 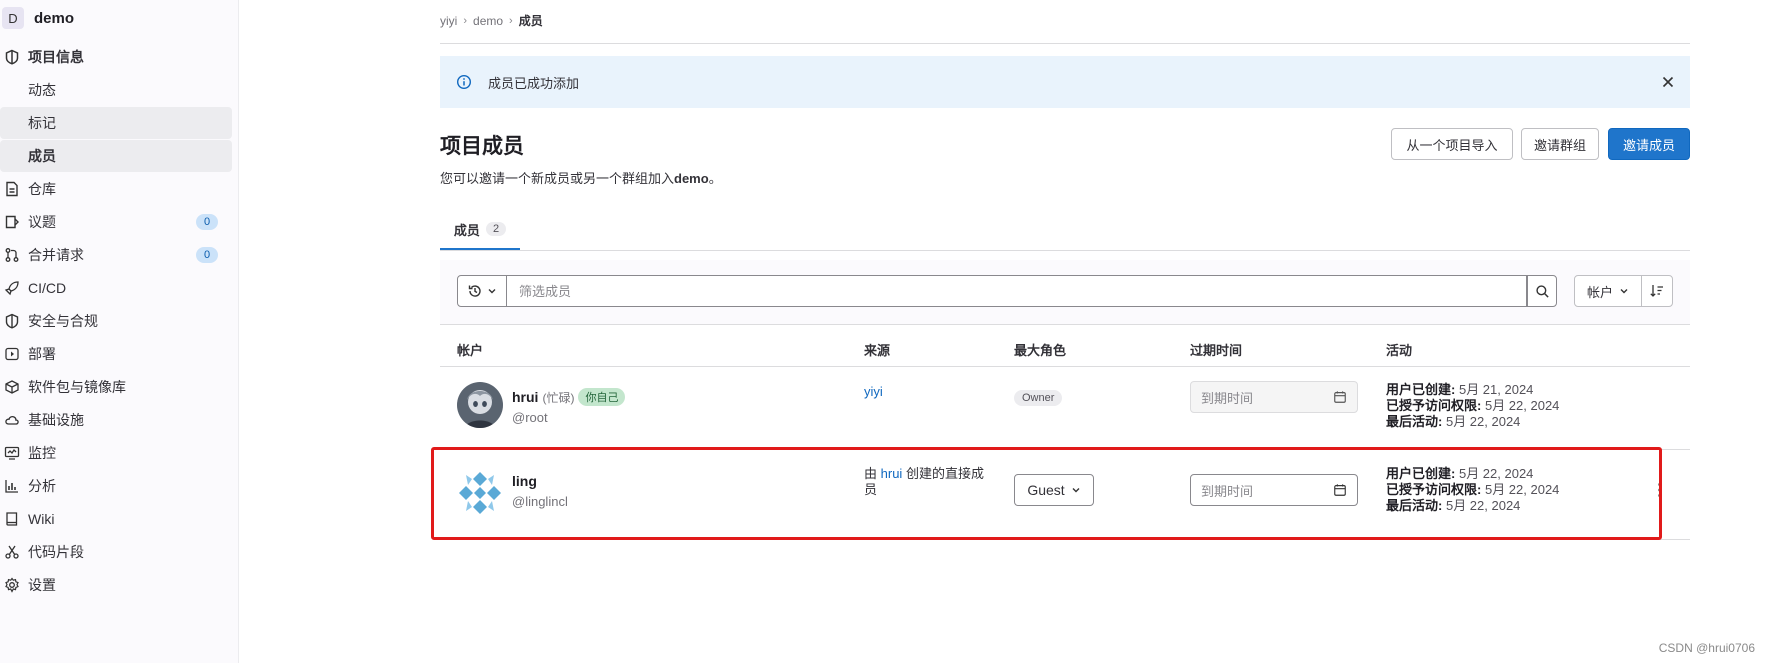 I want to click on sidebar-item-snippets: 代码片段, so click(x=116, y=552).